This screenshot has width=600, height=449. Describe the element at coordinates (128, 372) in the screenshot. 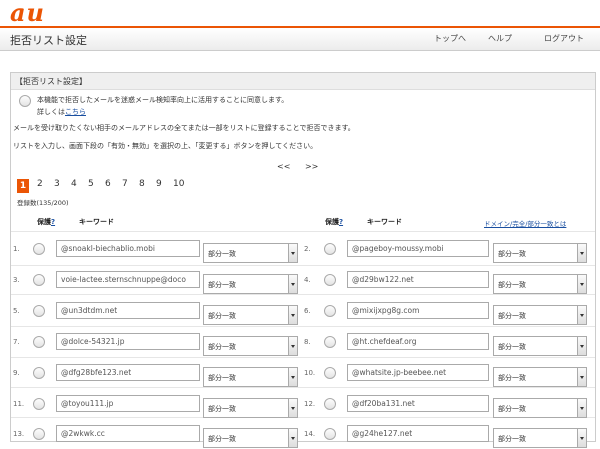

I see `keyword-input: @dfg28bfe123.net` at that location.